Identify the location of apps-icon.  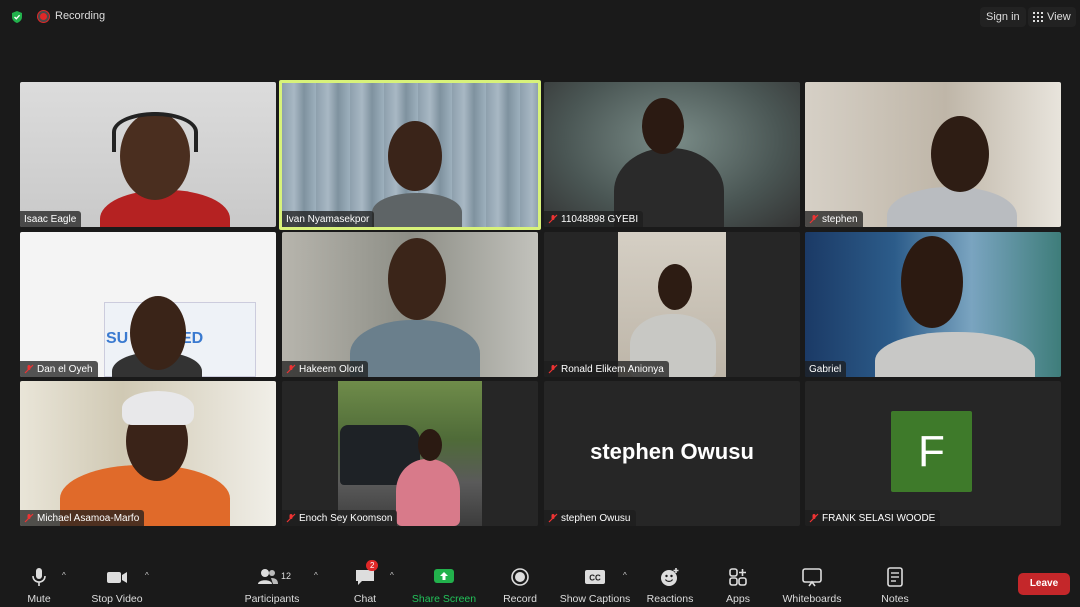
(738, 577).